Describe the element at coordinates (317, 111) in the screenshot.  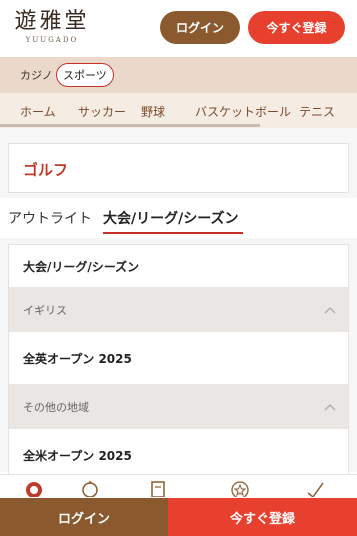
I see `sport-nav-tennis: テニス` at that location.